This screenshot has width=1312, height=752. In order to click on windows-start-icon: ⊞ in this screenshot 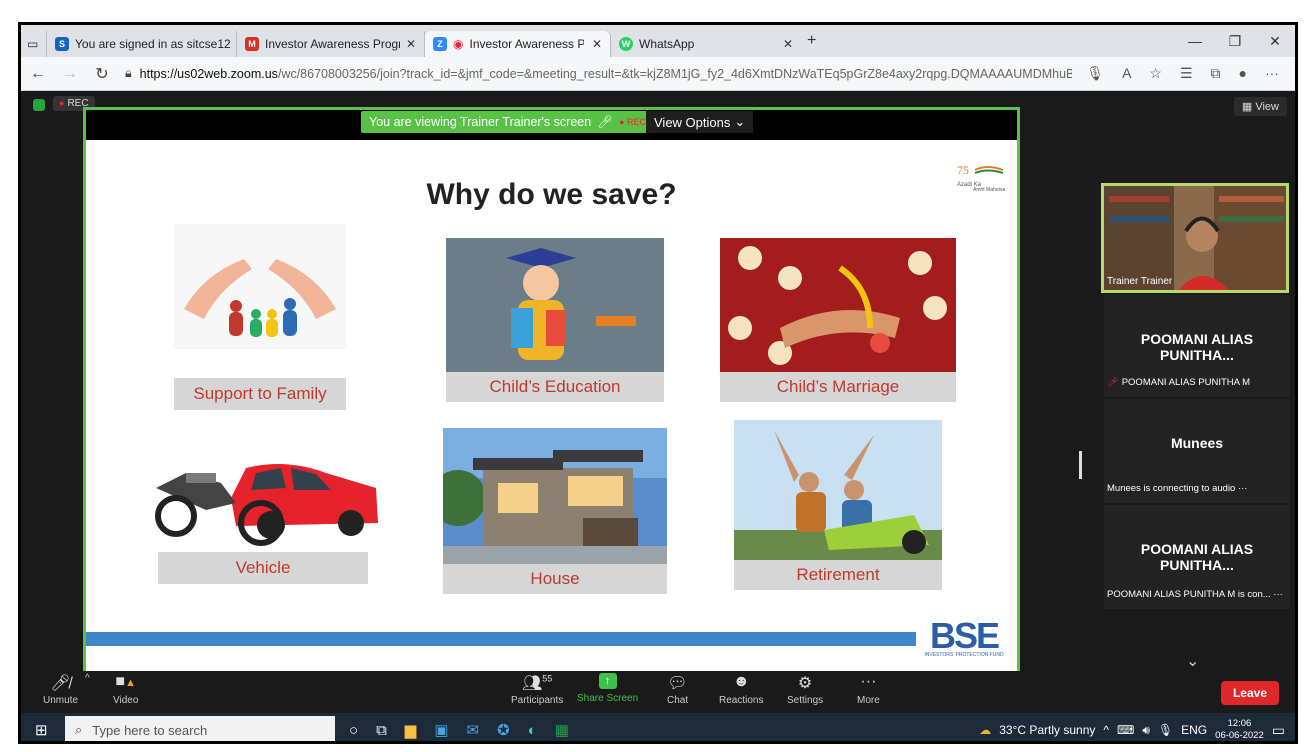, I will do `click(41, 730)`.